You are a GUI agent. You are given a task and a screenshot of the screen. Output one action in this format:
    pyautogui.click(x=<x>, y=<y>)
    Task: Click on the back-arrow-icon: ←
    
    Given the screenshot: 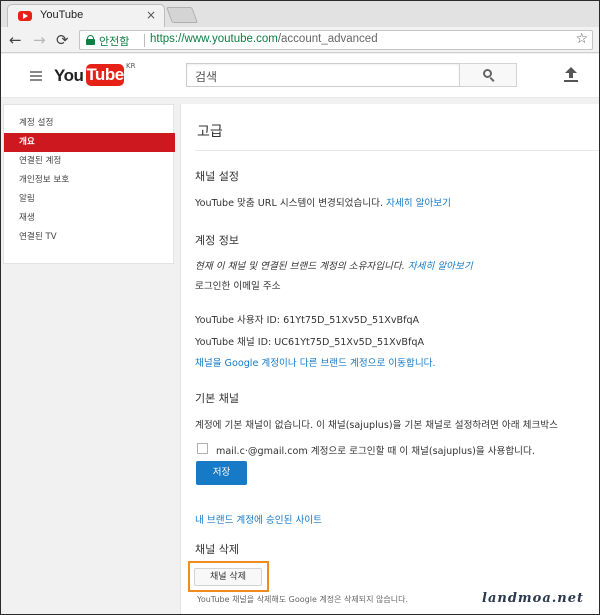 What is the action you would take?
    pyautogui.click(x=15, y=40)
    